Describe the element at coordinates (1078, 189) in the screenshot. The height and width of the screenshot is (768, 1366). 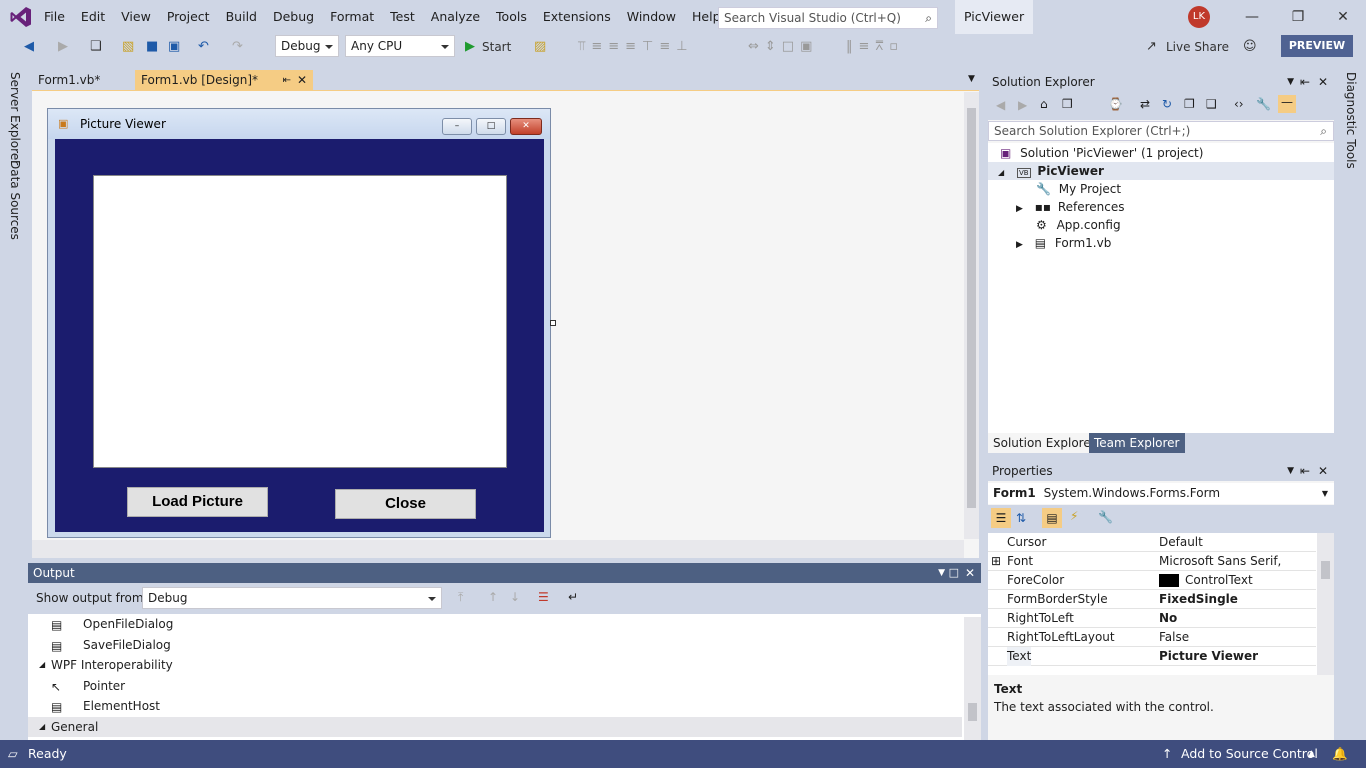
I see `tree-item-my-project: 🔧 My Project` at that location.